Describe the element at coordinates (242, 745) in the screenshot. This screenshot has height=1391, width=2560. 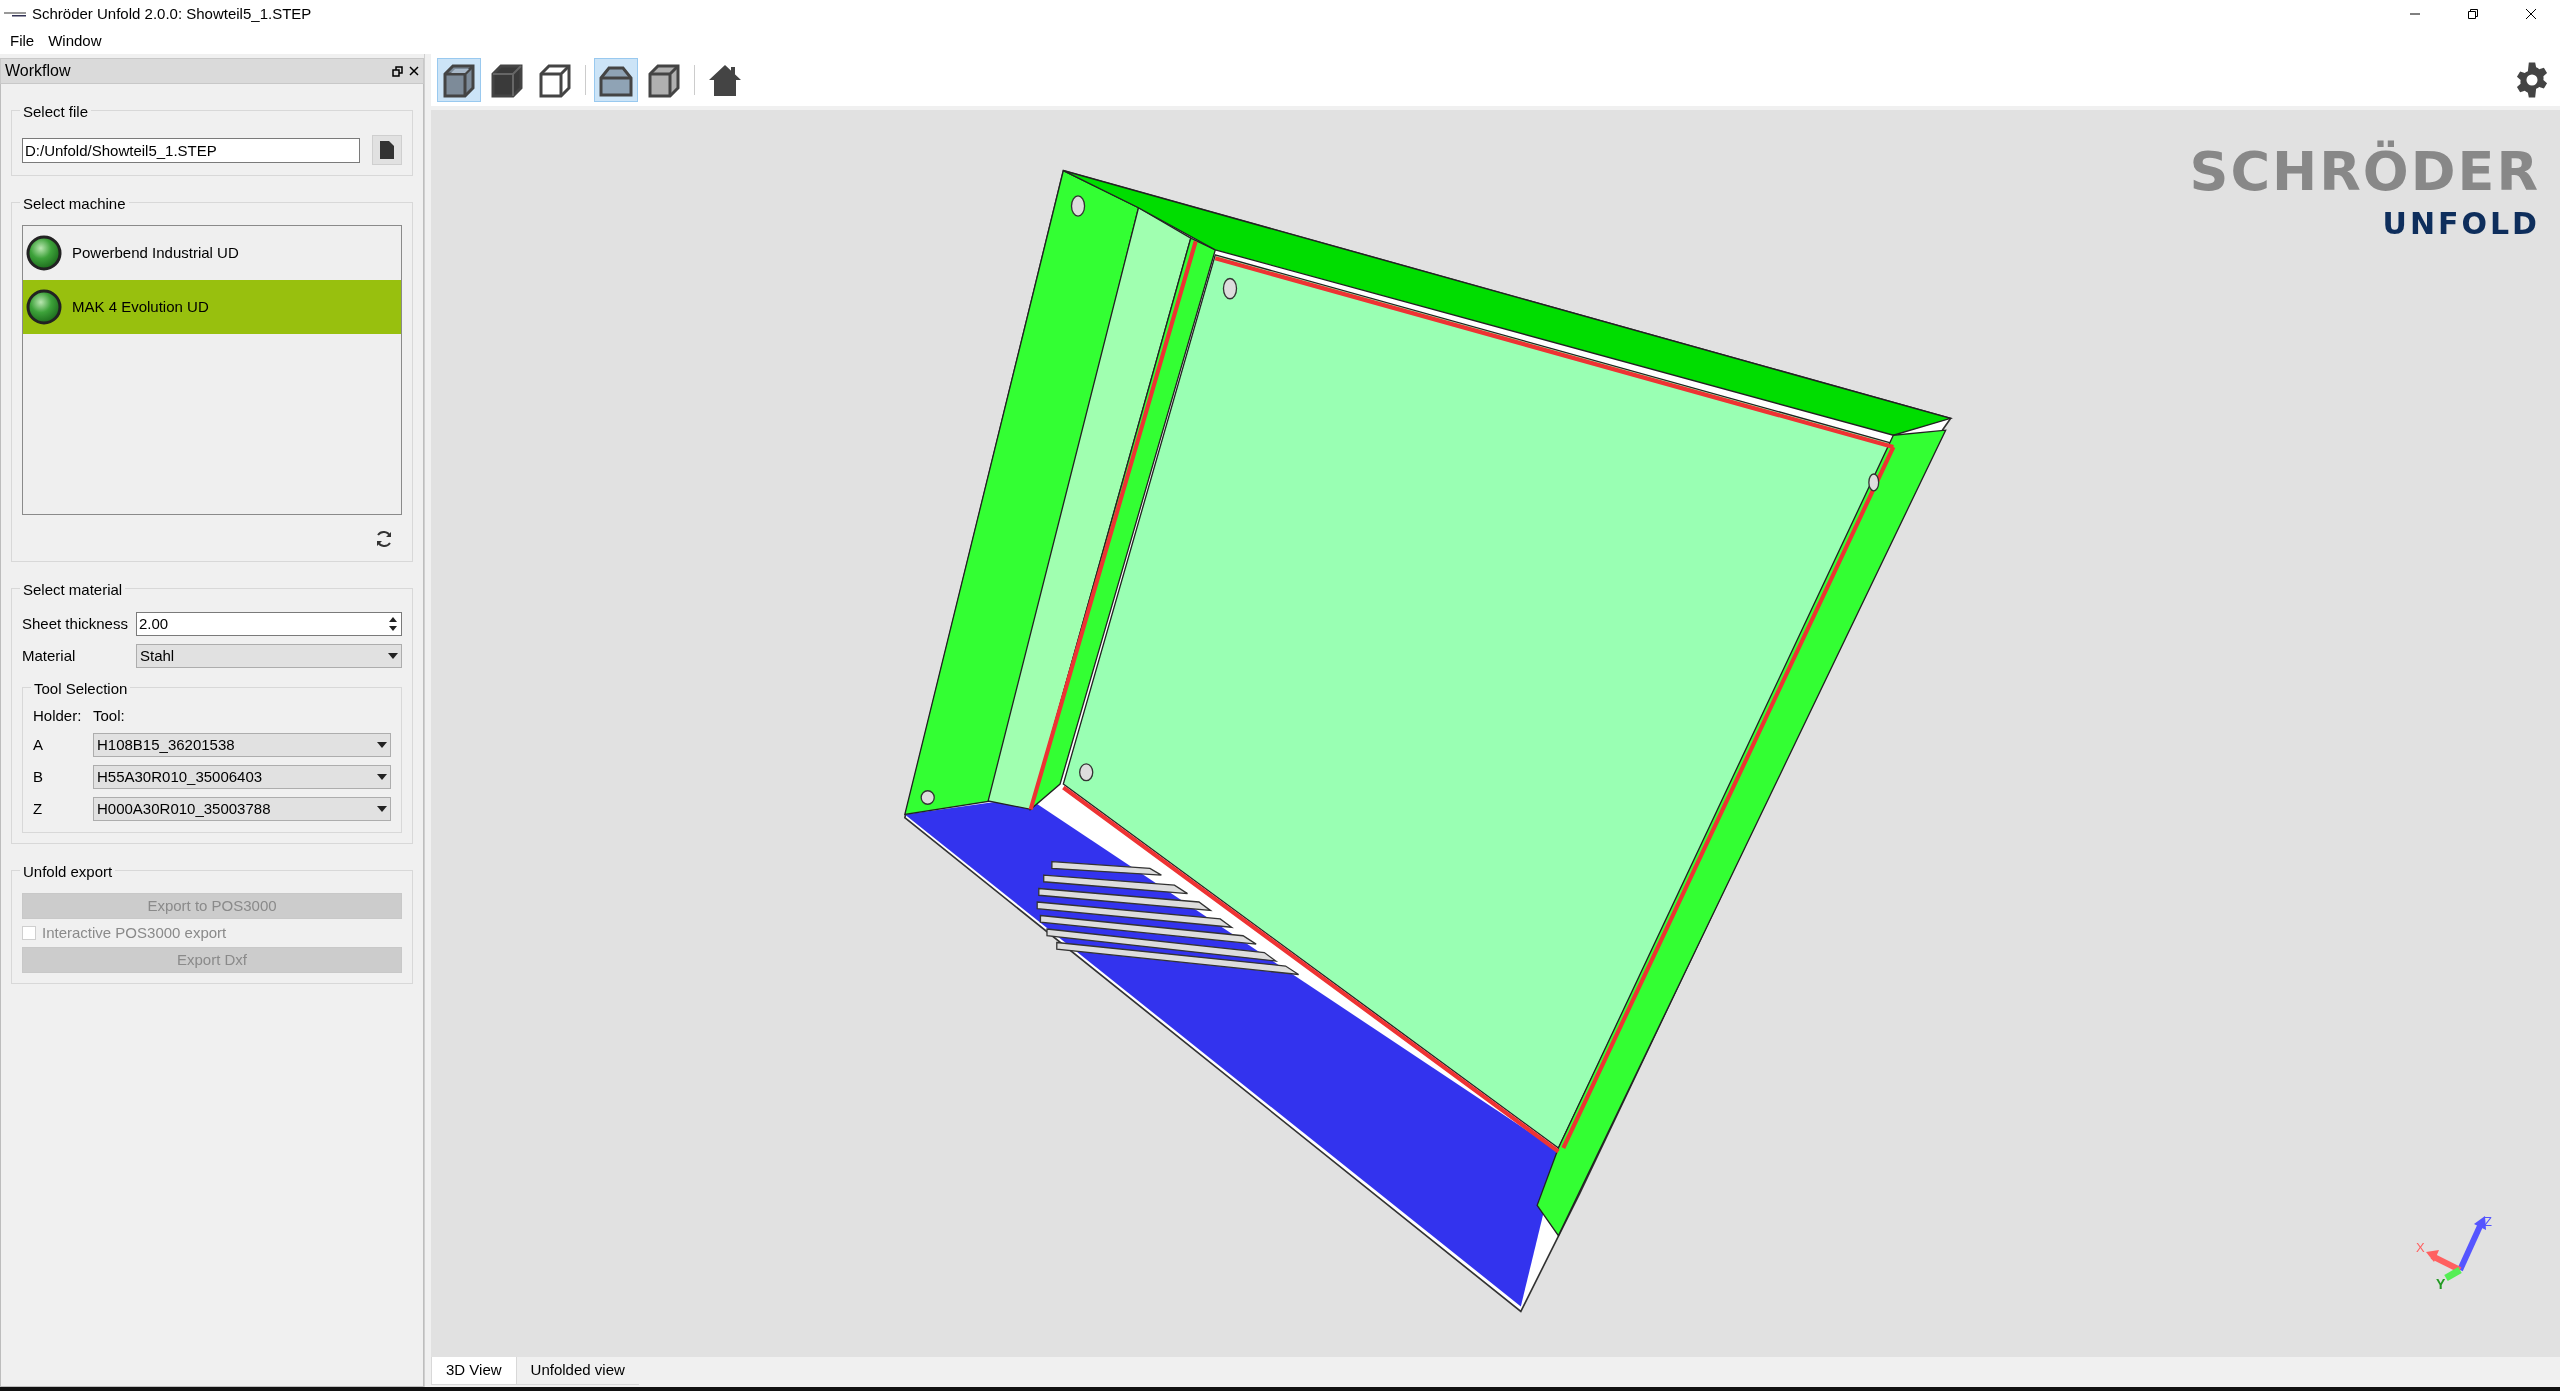
I see `tool-dropdown: H108B15_36201538` at that location.